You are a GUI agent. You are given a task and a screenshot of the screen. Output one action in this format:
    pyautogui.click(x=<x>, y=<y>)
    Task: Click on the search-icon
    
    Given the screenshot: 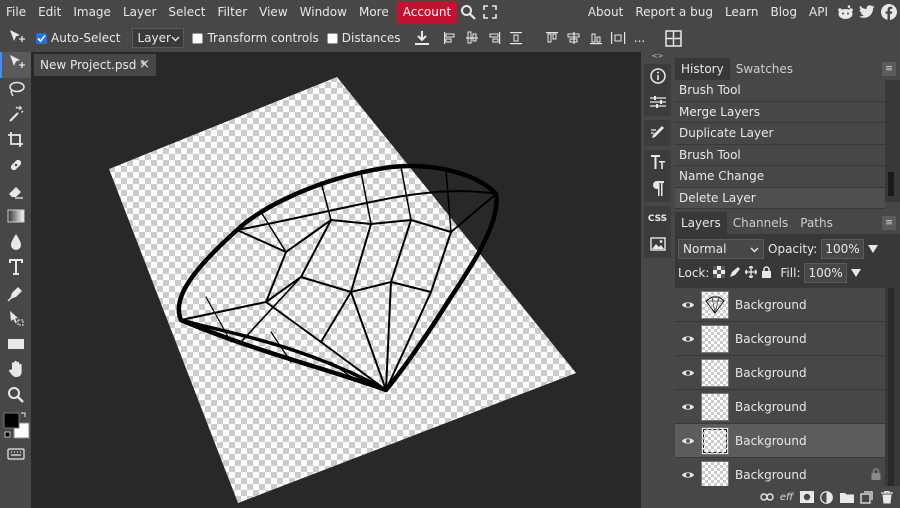 What is the action you would take?
    pyautogui.click(x=468, y=12)
    